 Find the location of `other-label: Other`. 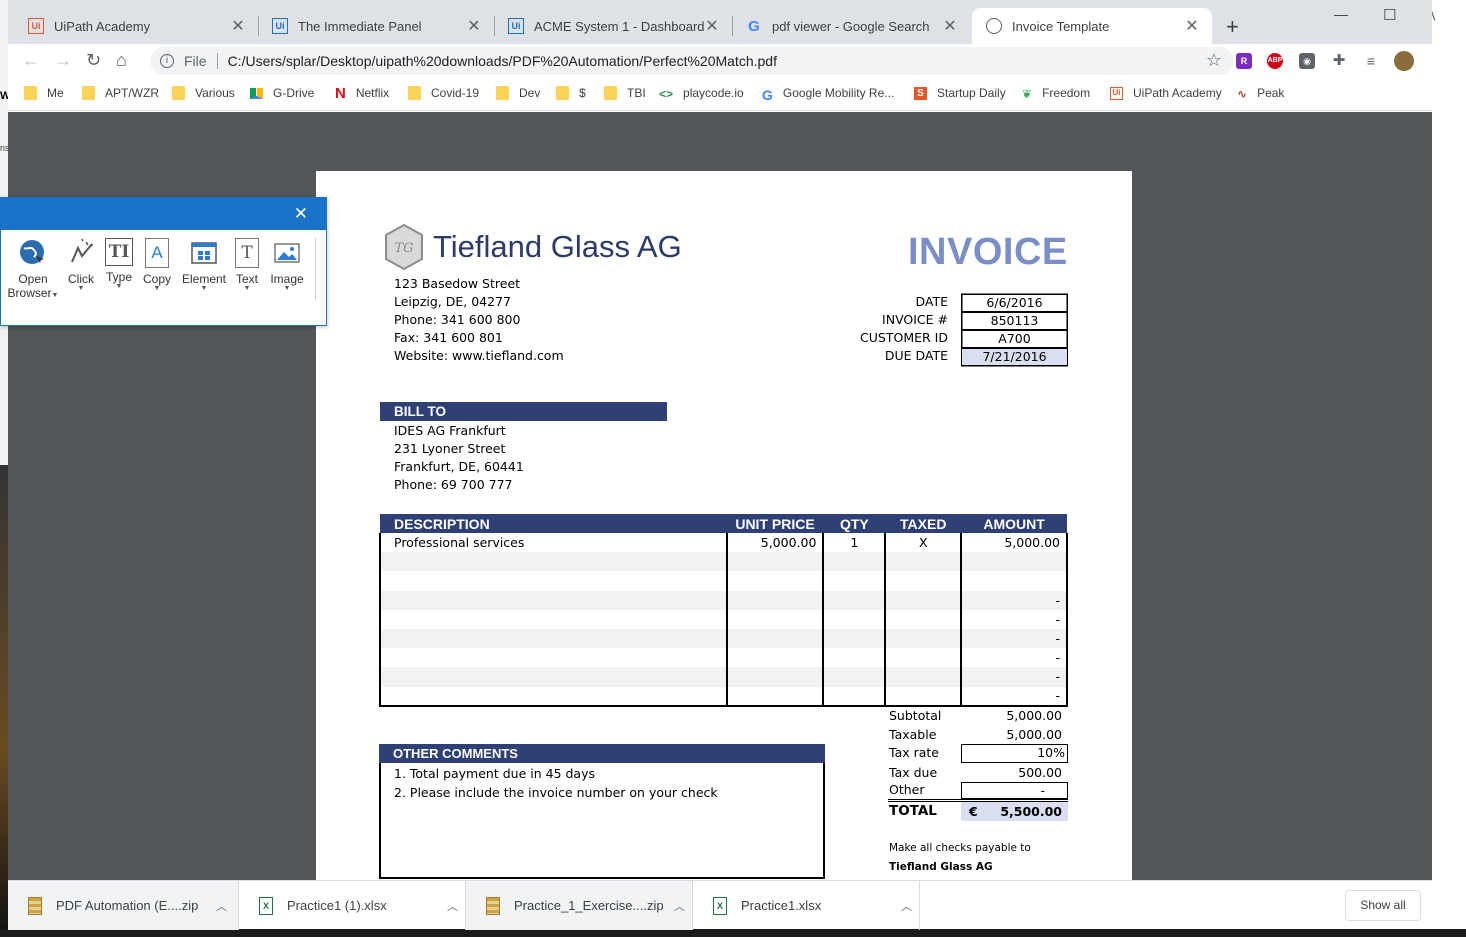

other-label: Other is located at coordinates (907, 789).